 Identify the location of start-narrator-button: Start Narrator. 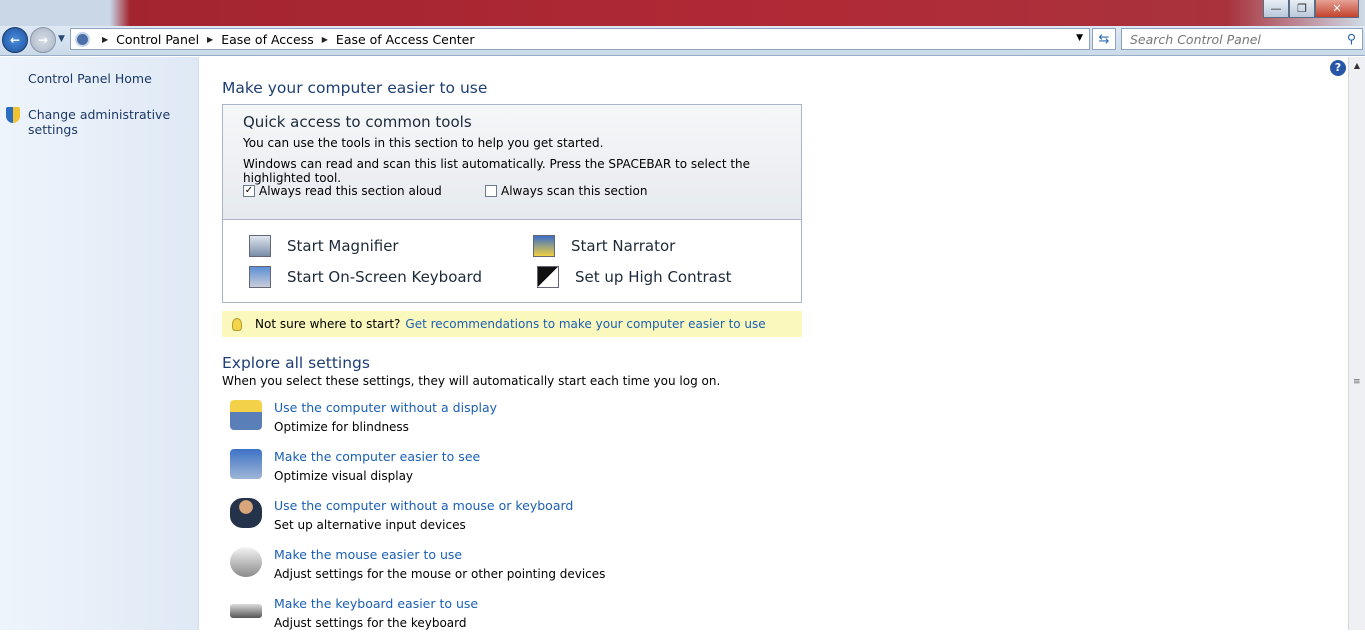
(604, 246).